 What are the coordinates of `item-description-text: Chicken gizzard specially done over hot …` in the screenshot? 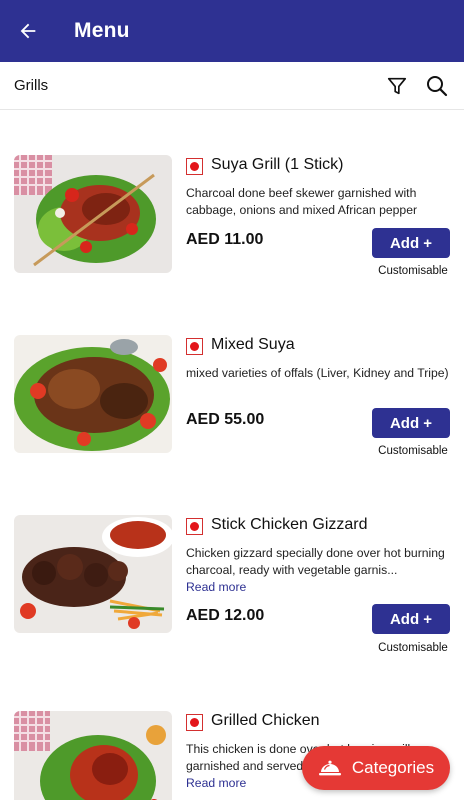 It's located at (315, 561).